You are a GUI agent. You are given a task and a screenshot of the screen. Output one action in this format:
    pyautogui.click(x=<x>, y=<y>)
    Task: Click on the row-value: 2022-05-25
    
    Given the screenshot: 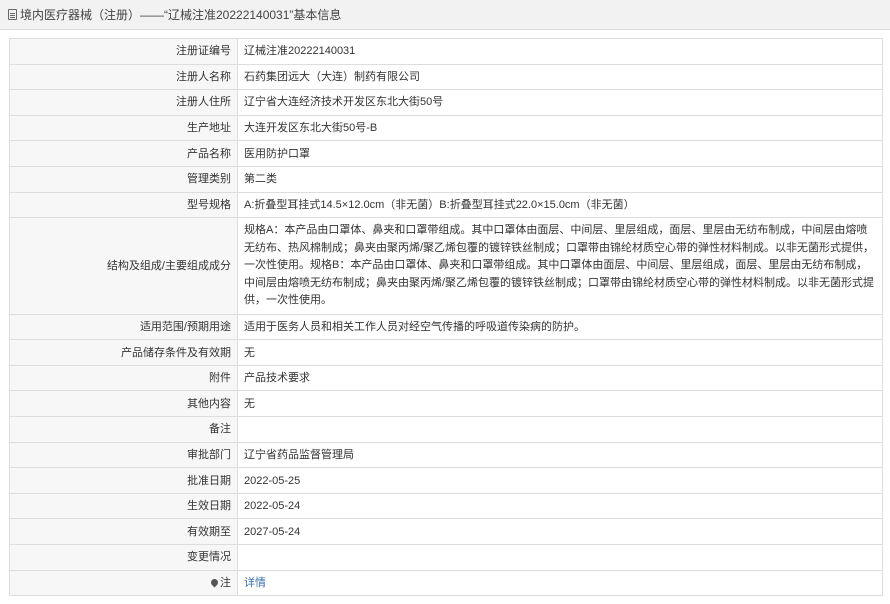 What is the action you would take?
    pyautogui.click(x=560, y=480)
    